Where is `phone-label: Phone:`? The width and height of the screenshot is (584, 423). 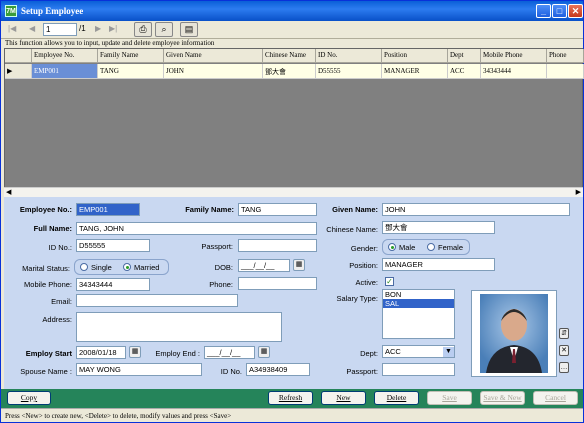
phone-label: Phone: is located at coordinates (221, 284).